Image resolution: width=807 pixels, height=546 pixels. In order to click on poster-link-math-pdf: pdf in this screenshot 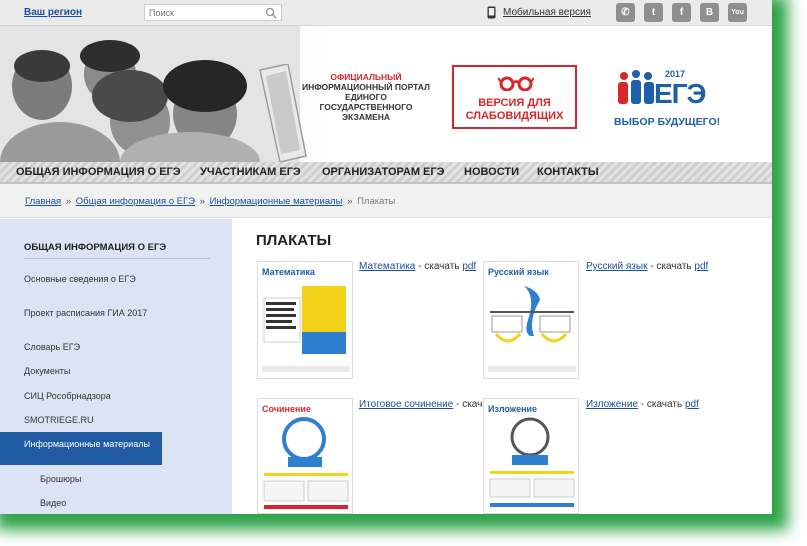, I will do `click(469, 266)`.